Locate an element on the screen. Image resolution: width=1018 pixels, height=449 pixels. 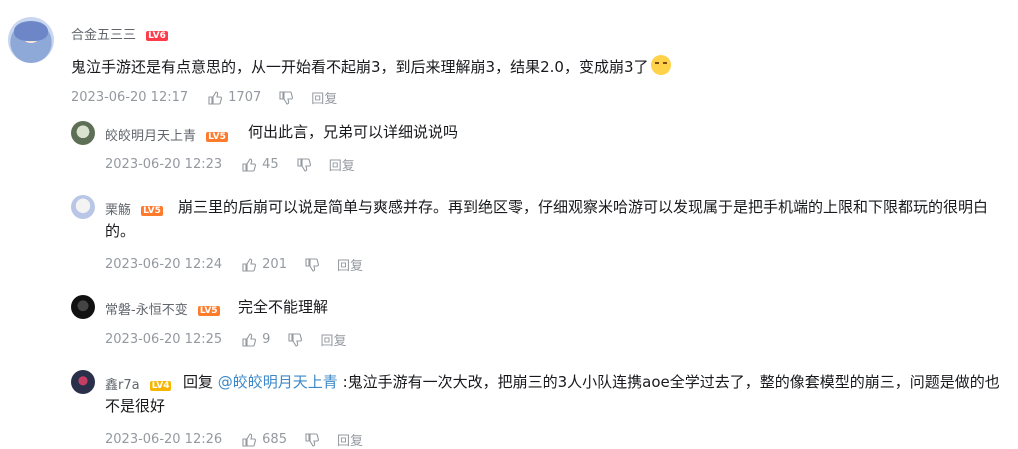
like-button: 9 is located at coordinates (256, 339).